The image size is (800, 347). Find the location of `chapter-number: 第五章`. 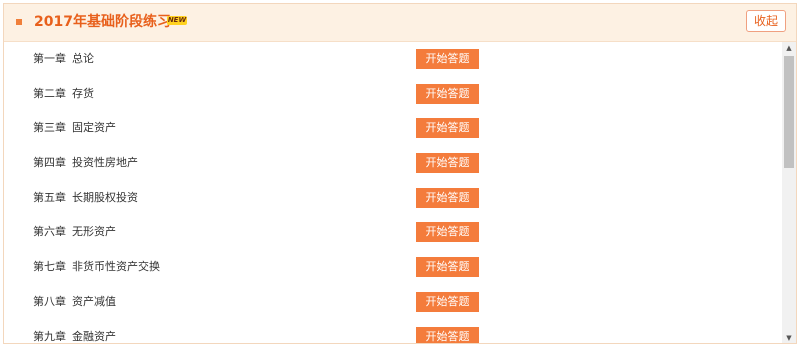

chapter-number: 第五章 is located at coordinates (49, 197).